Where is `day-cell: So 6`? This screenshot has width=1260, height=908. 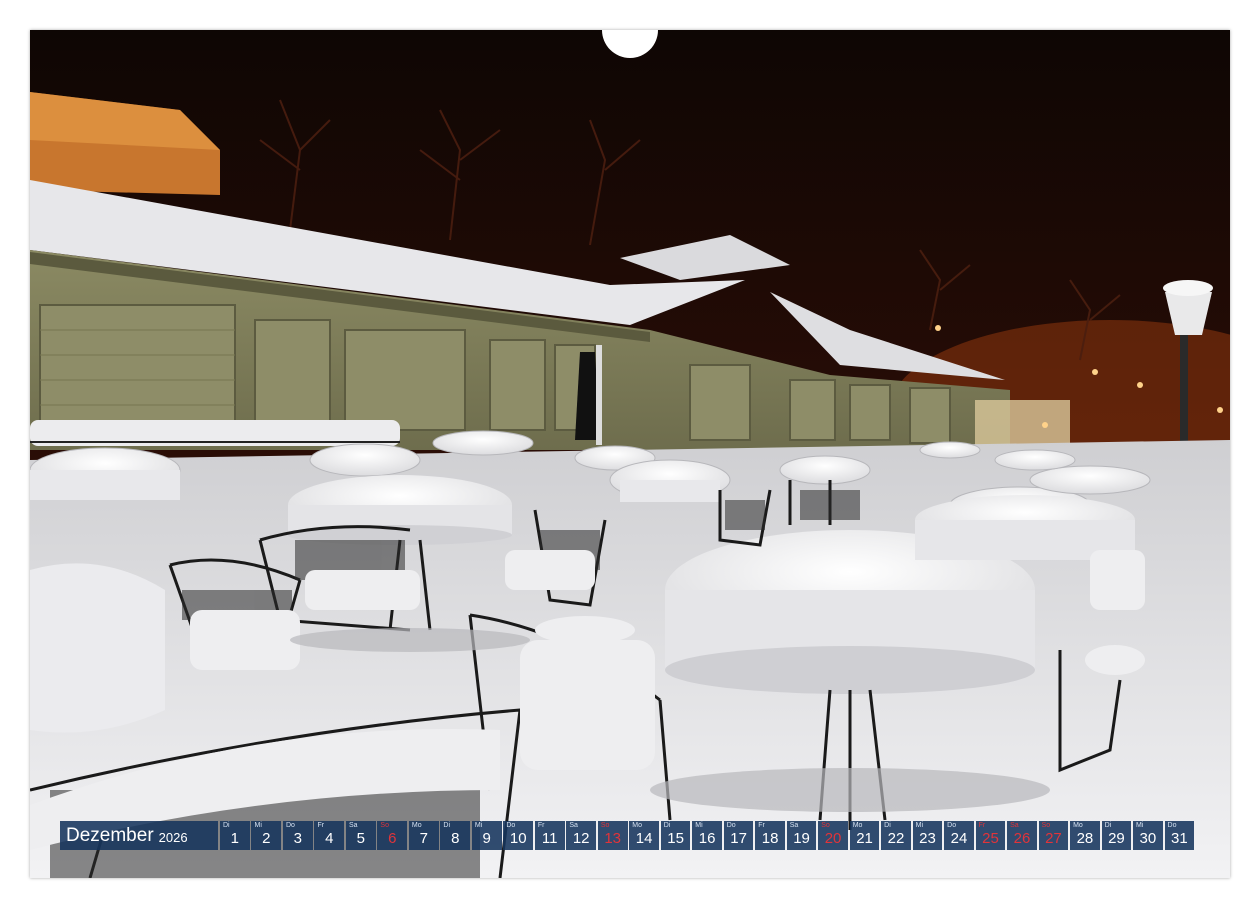
day-cell: So 6 is located at coordinates (392, 835).